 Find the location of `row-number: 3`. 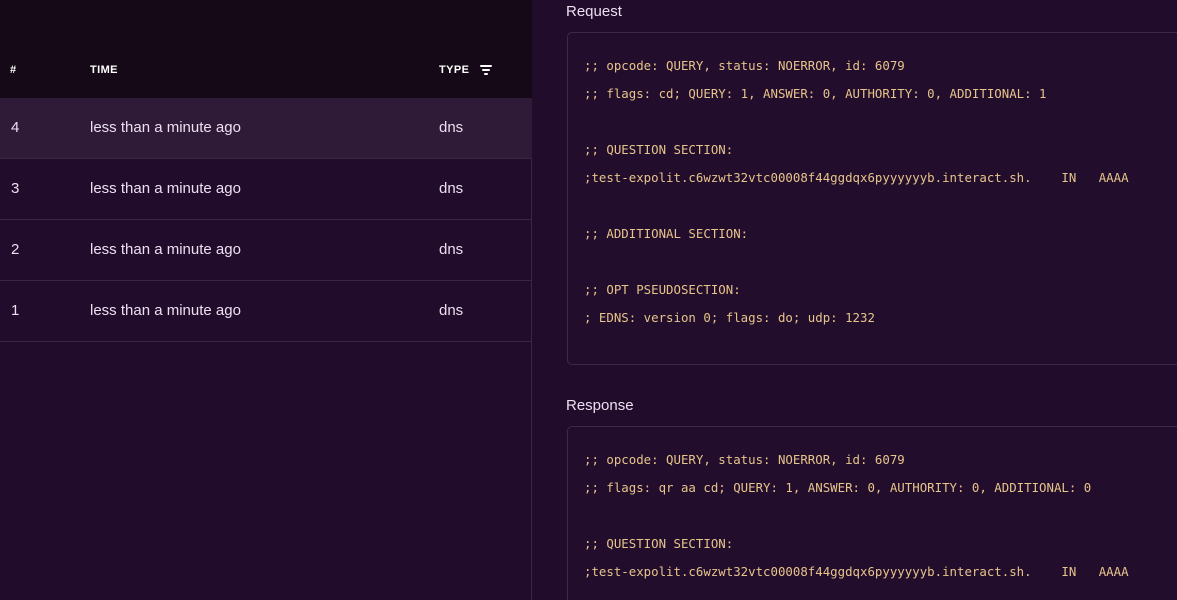

row-number: 3 is located at coordinates (15, 188).